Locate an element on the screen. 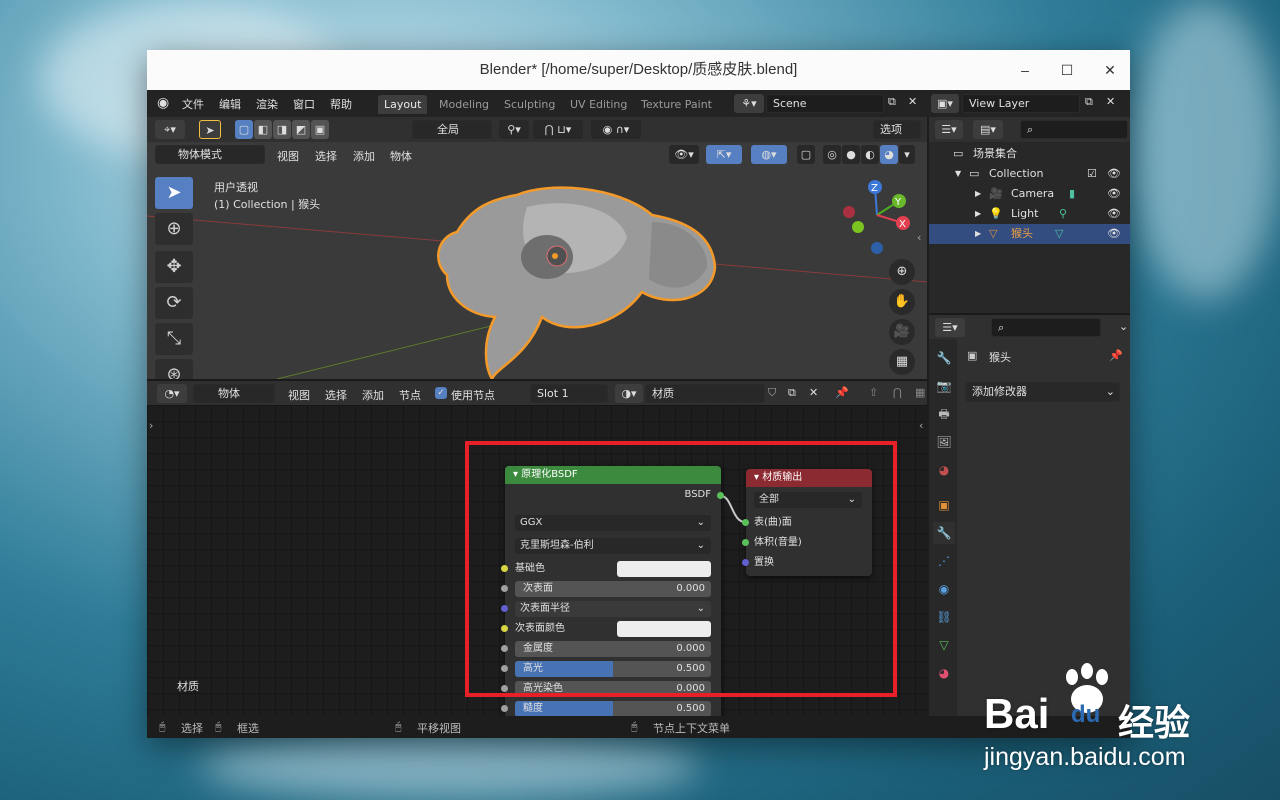 The image size is (1280, 800). viewport-menu-select: 选择 is located at coordinates (326, 156).